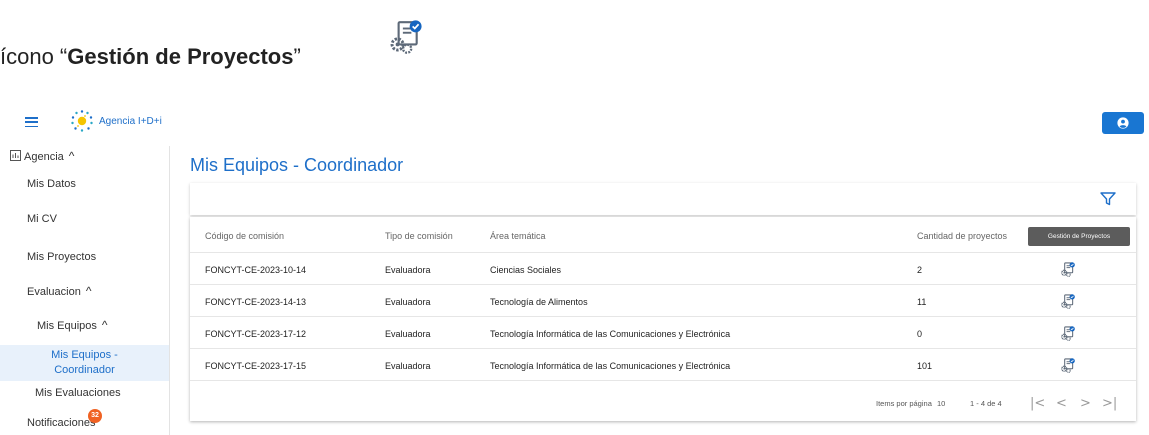  Describe the element at coordinates (42, 219) in the screenshot. I see `sidebar-item-mi-cv: Mi CV` at that location.